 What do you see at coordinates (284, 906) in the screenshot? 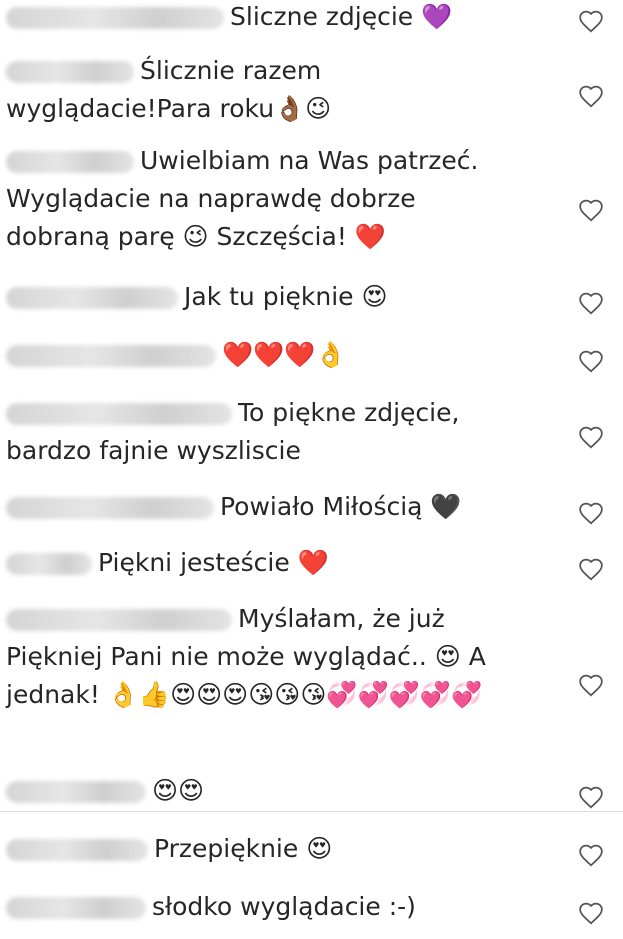
I see `comment-text: słodko wyglądacie :-)` at bounding box center [284, 906].